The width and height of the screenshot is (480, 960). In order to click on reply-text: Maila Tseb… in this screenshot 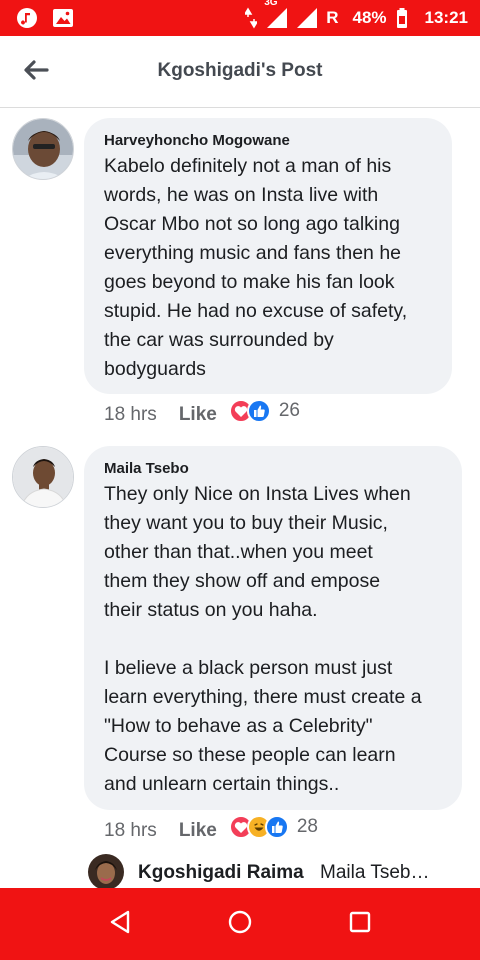, I will do `click(375, 872)`.